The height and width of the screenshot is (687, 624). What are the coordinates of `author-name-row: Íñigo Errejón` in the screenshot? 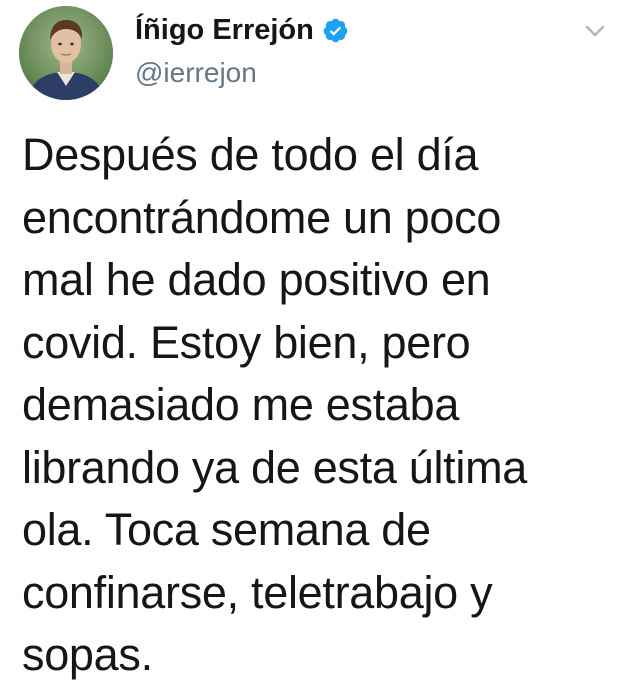 It's located at (242, 30).